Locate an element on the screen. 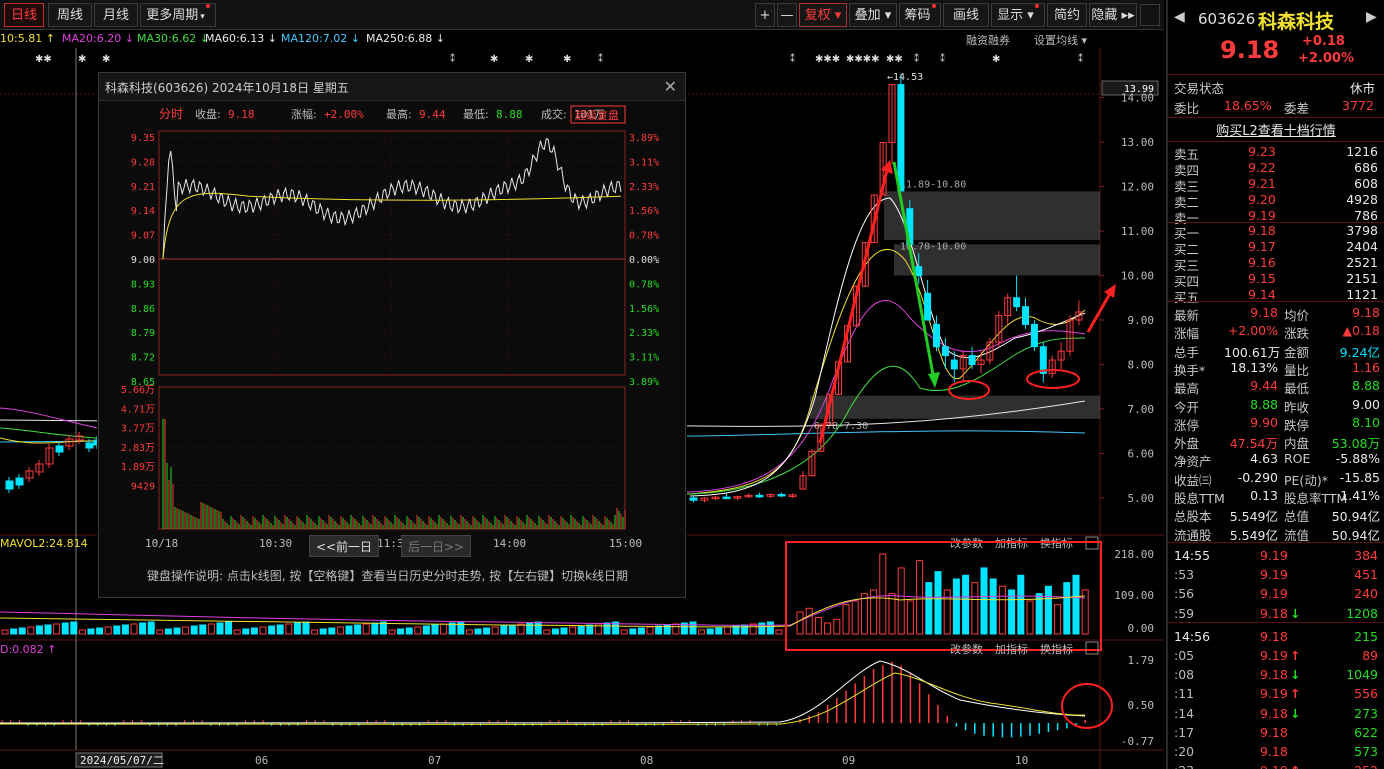  intraday-time-label: 14:00 is located at coordinates (509, 543).